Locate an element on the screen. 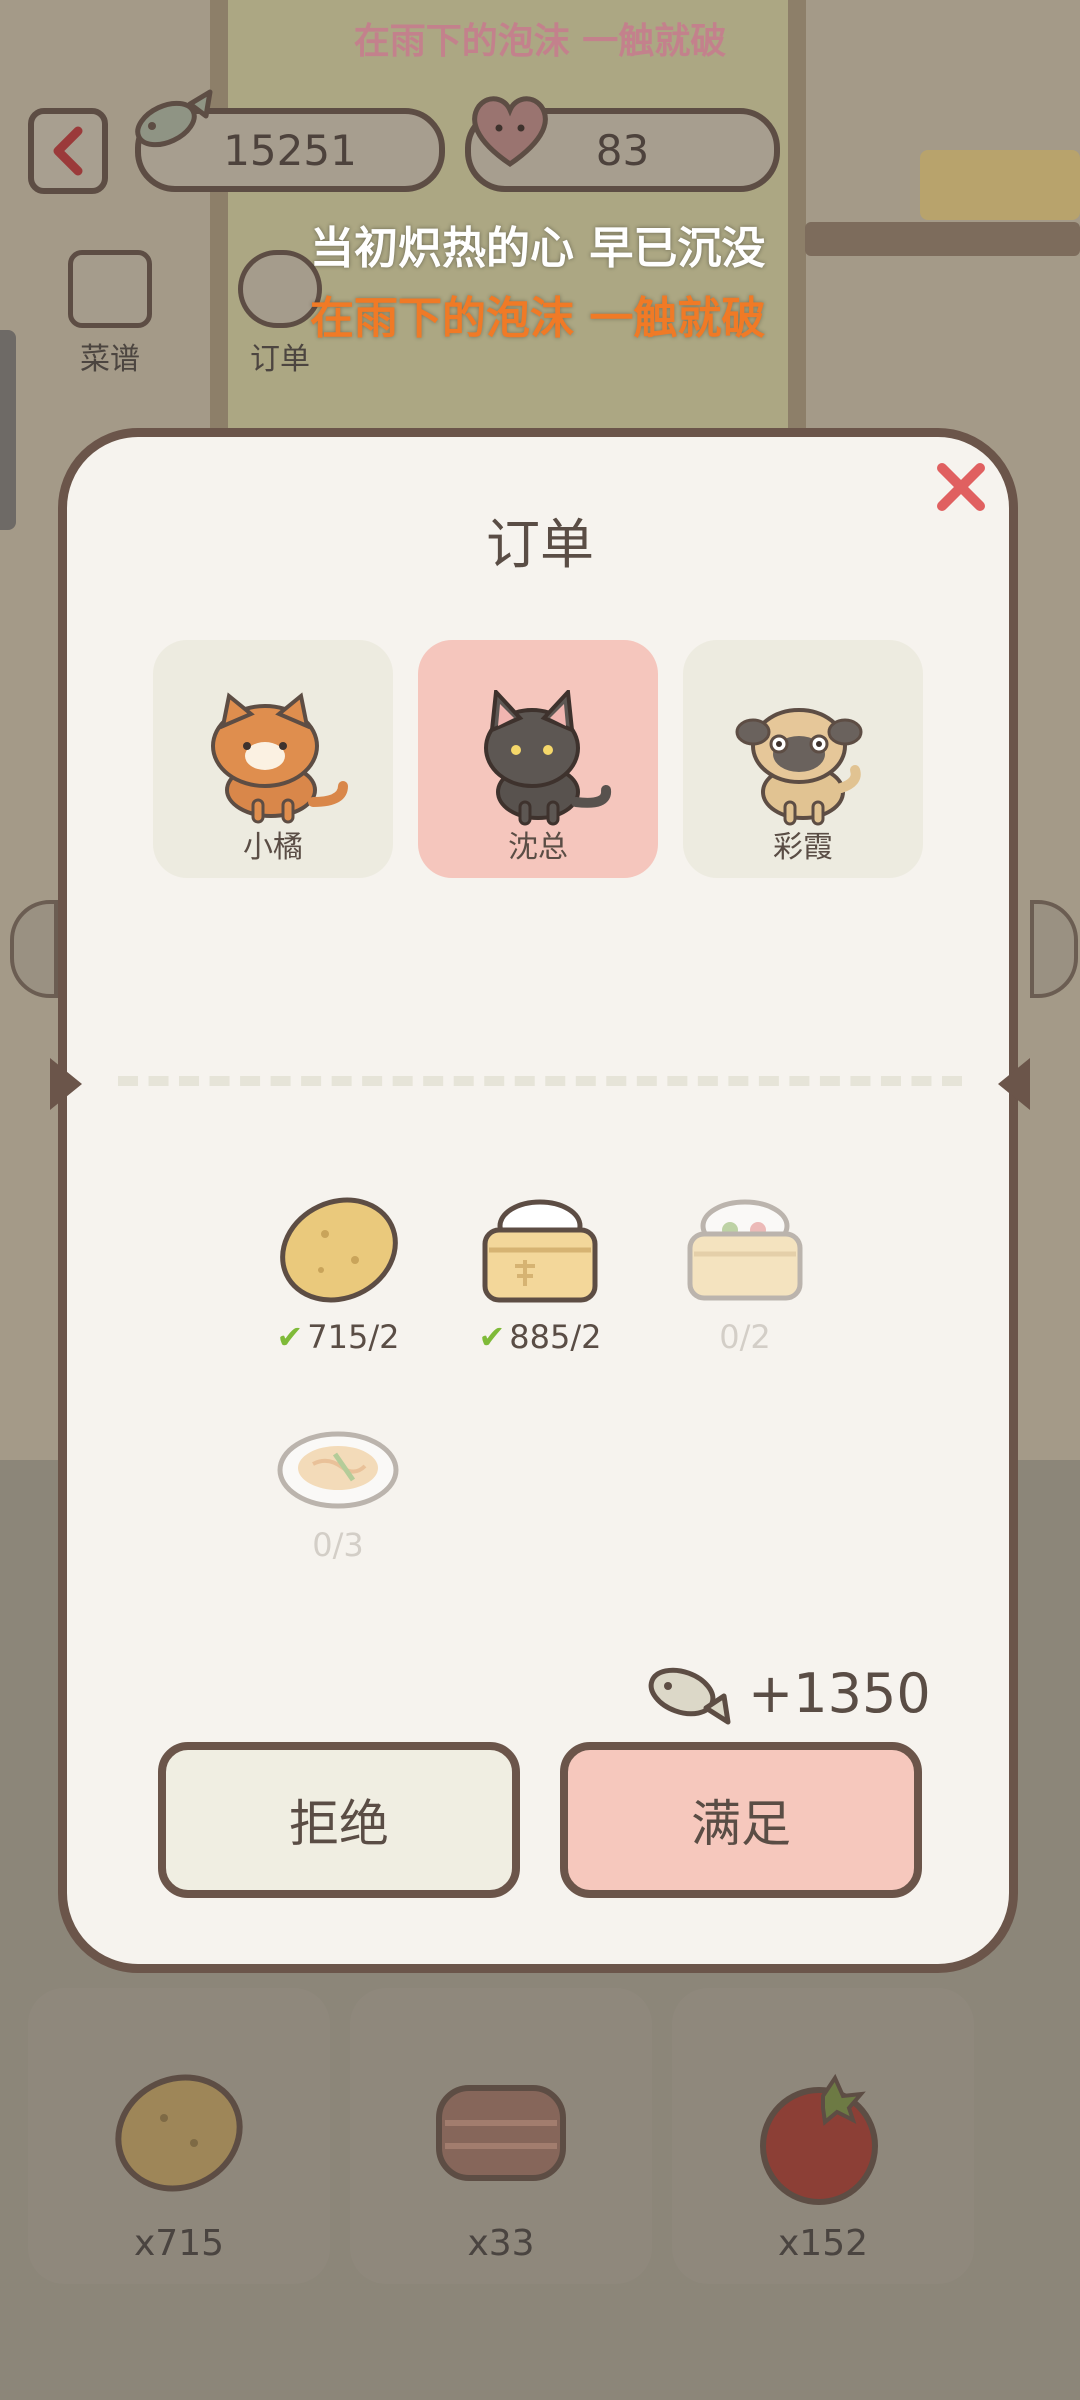 This screenshot has height=2400, width=1080. requirement-count-text: 715/2 is located at coordinates (353, 1337).